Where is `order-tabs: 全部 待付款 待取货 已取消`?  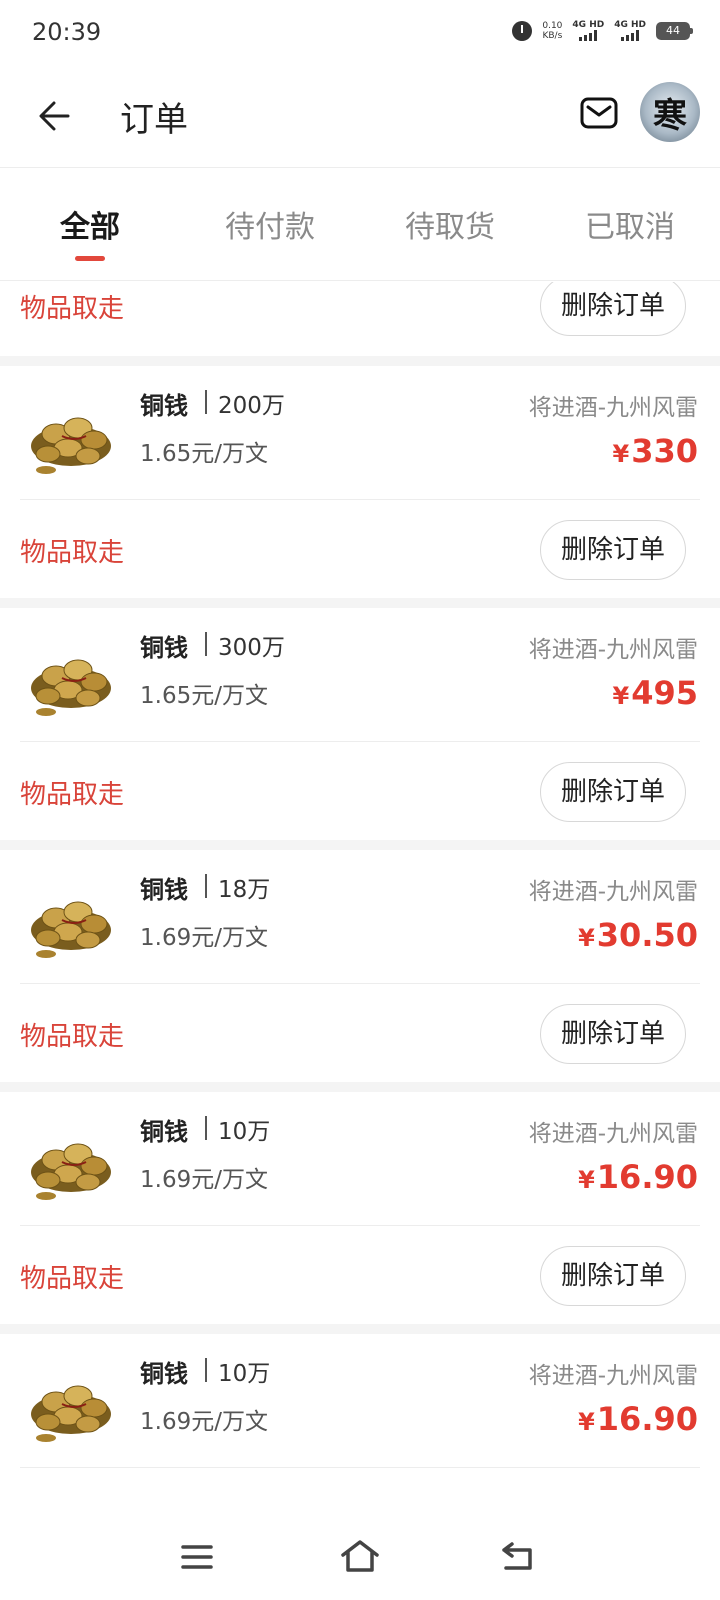
order-tabs: 全部 待付款 待取货 已取消 is located at coordinates (360, 224).